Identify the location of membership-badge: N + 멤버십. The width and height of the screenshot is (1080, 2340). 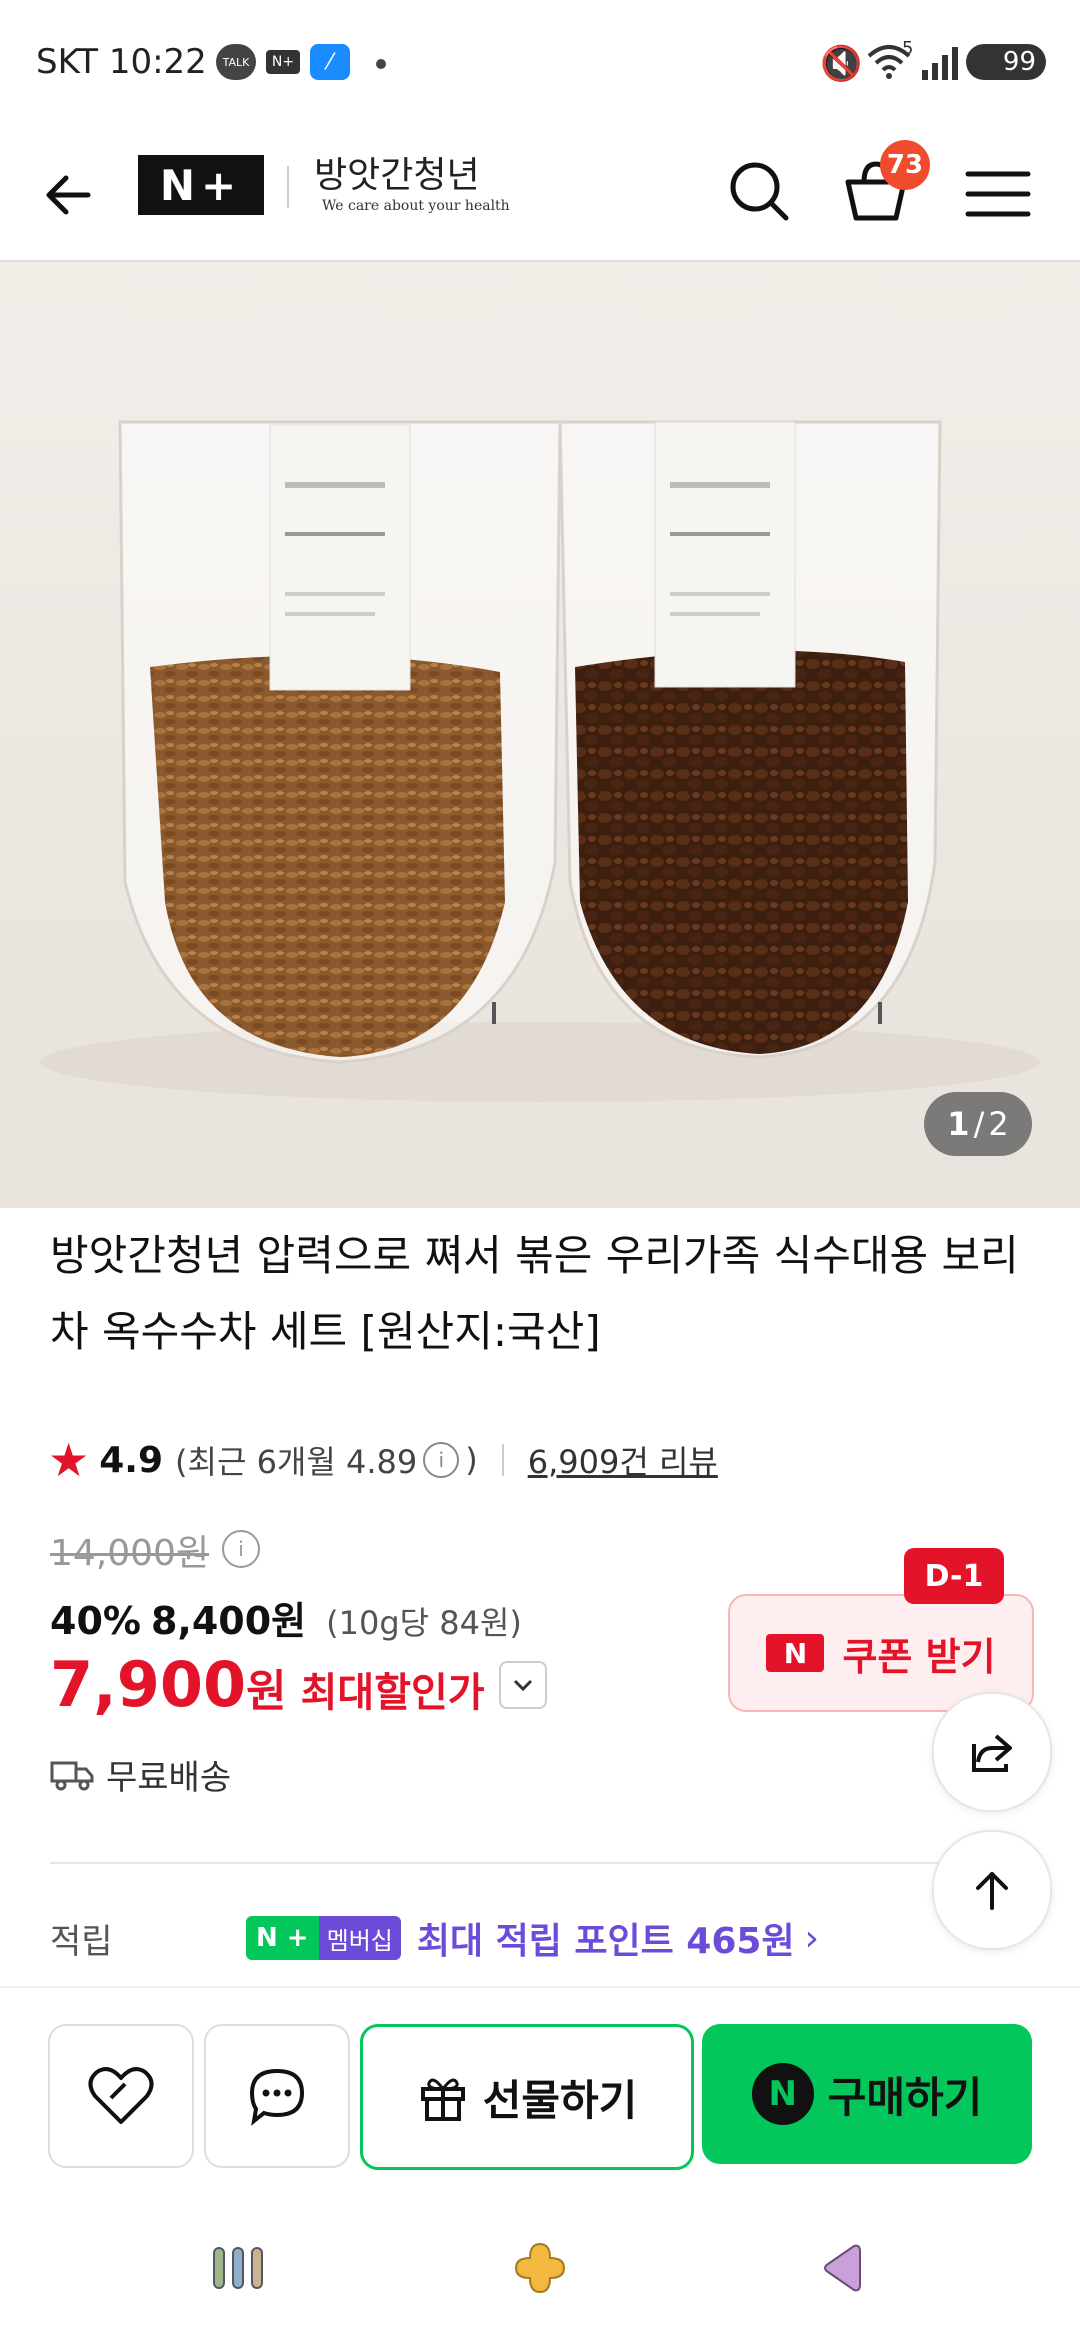
(323, 1938).